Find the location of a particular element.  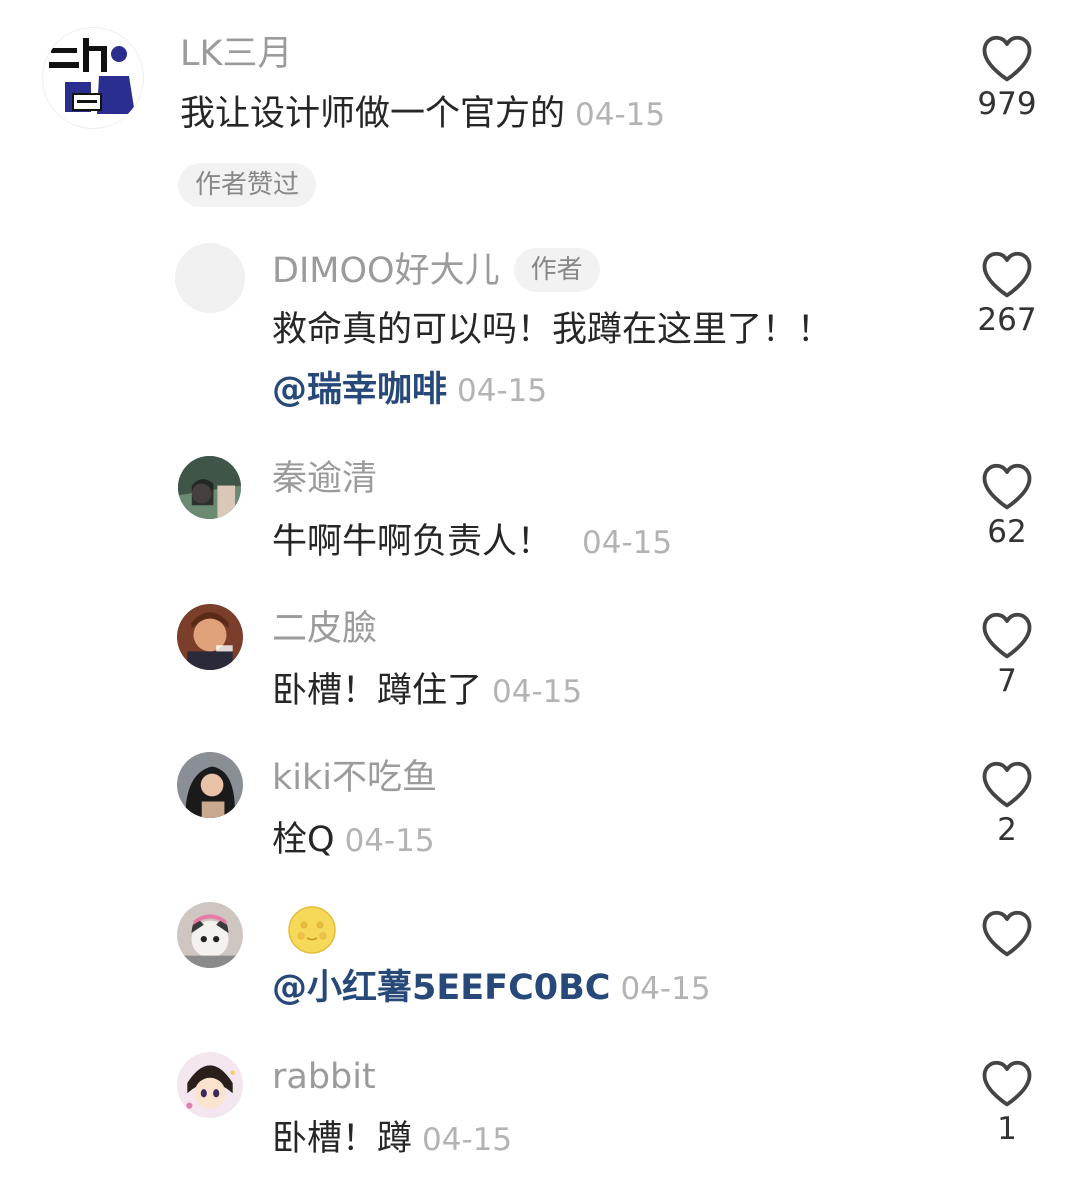

like-count: 1 is located at coordinates (1007, 1129).